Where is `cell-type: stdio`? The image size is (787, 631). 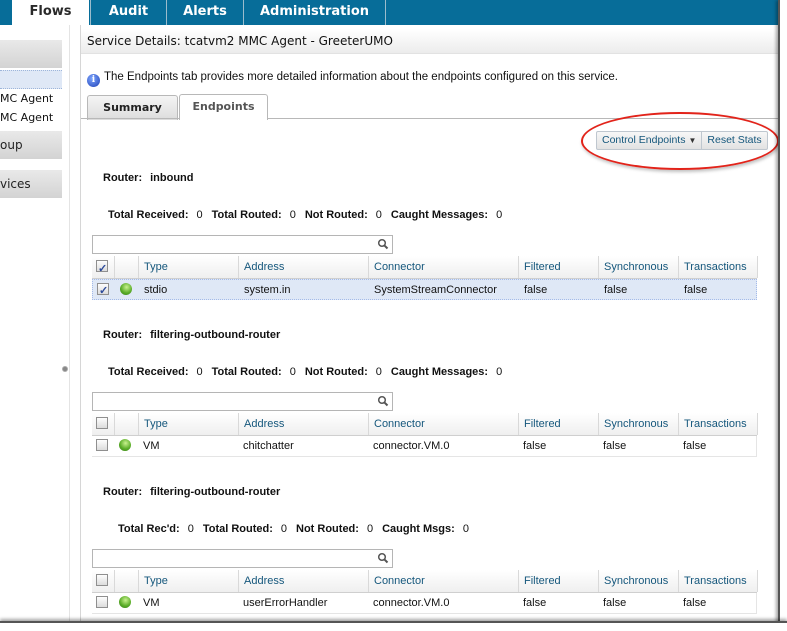 cell-type: stdio is located at coordinates (156, 290).